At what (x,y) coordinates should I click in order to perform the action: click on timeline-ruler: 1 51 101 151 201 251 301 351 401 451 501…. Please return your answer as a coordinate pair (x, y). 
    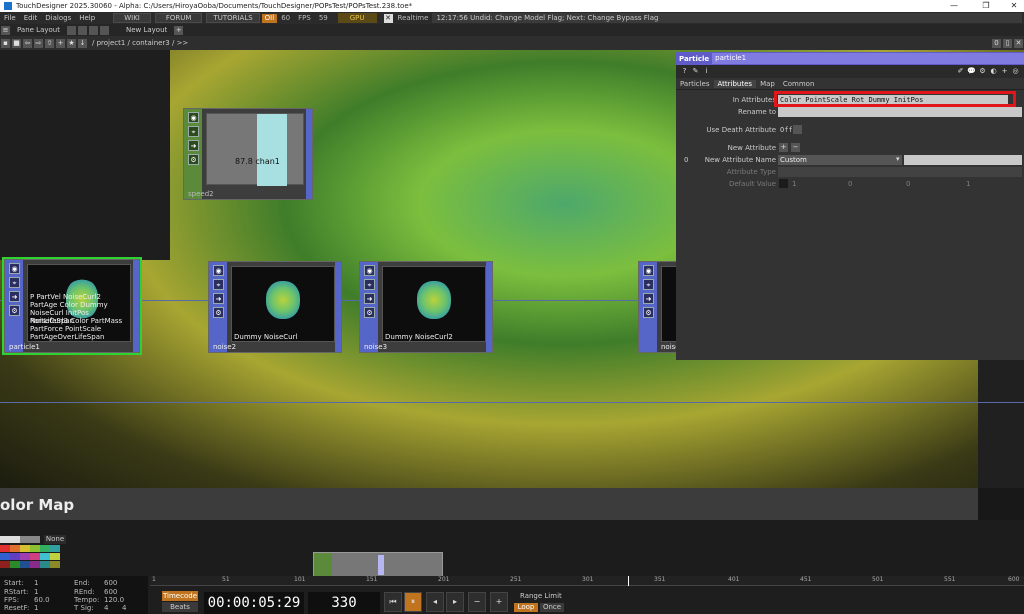
    Looking at the image, I should click on (587, 581).